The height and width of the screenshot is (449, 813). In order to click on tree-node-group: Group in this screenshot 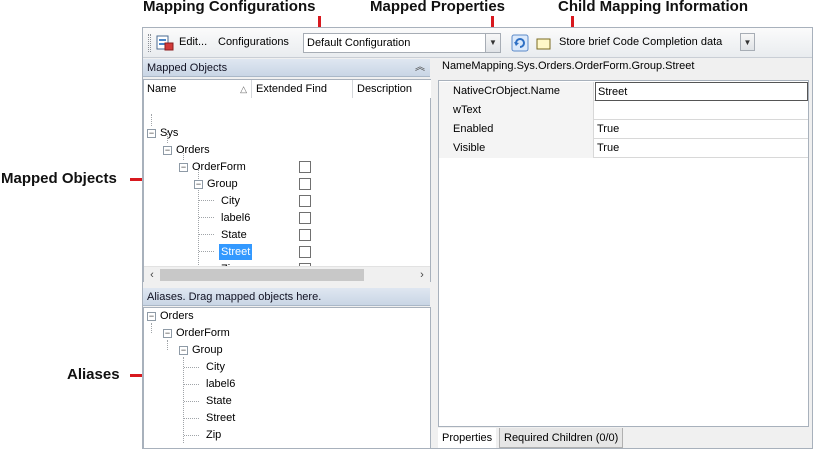, I will do `click(222, 184)`.